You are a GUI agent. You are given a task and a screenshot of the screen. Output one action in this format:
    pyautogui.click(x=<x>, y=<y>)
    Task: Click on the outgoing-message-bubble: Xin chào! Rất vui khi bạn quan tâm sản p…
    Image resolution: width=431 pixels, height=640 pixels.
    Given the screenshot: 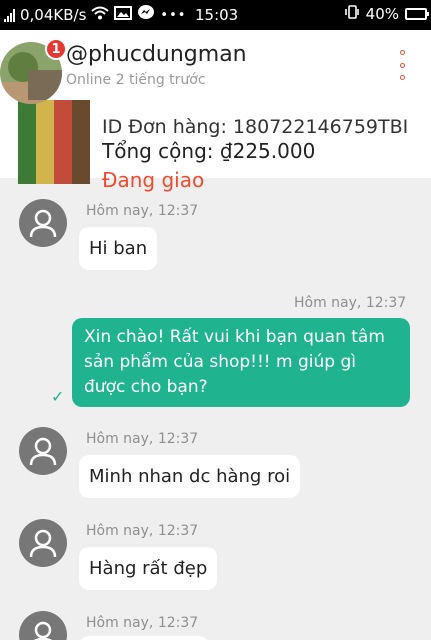 What is the action you would take?
    pyautogui.click(x=241, y=362)
    